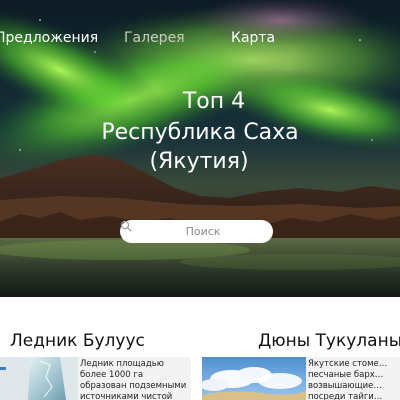  What do you see at coordinates (203, 231) in the screenshot?
I see `search-input` at bounding box center [203, 231].